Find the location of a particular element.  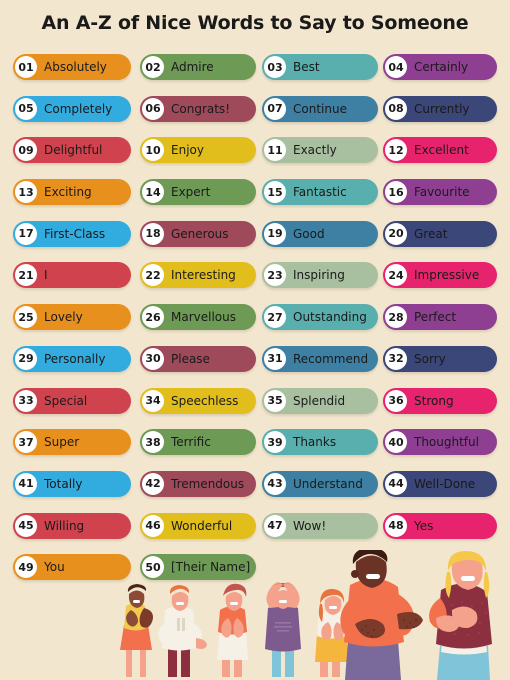

word-pill-19: 19 Good is located at coordinates (320, 233).